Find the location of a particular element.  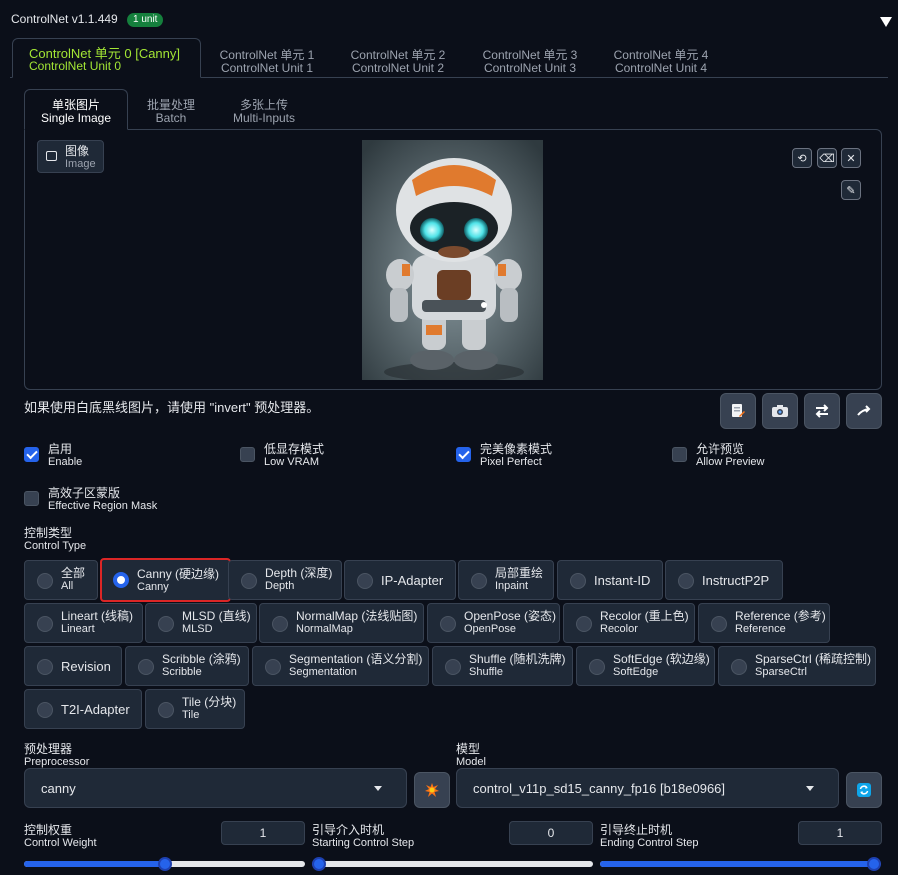

allow-preview-checkbox is located at coordinates (679, 454).